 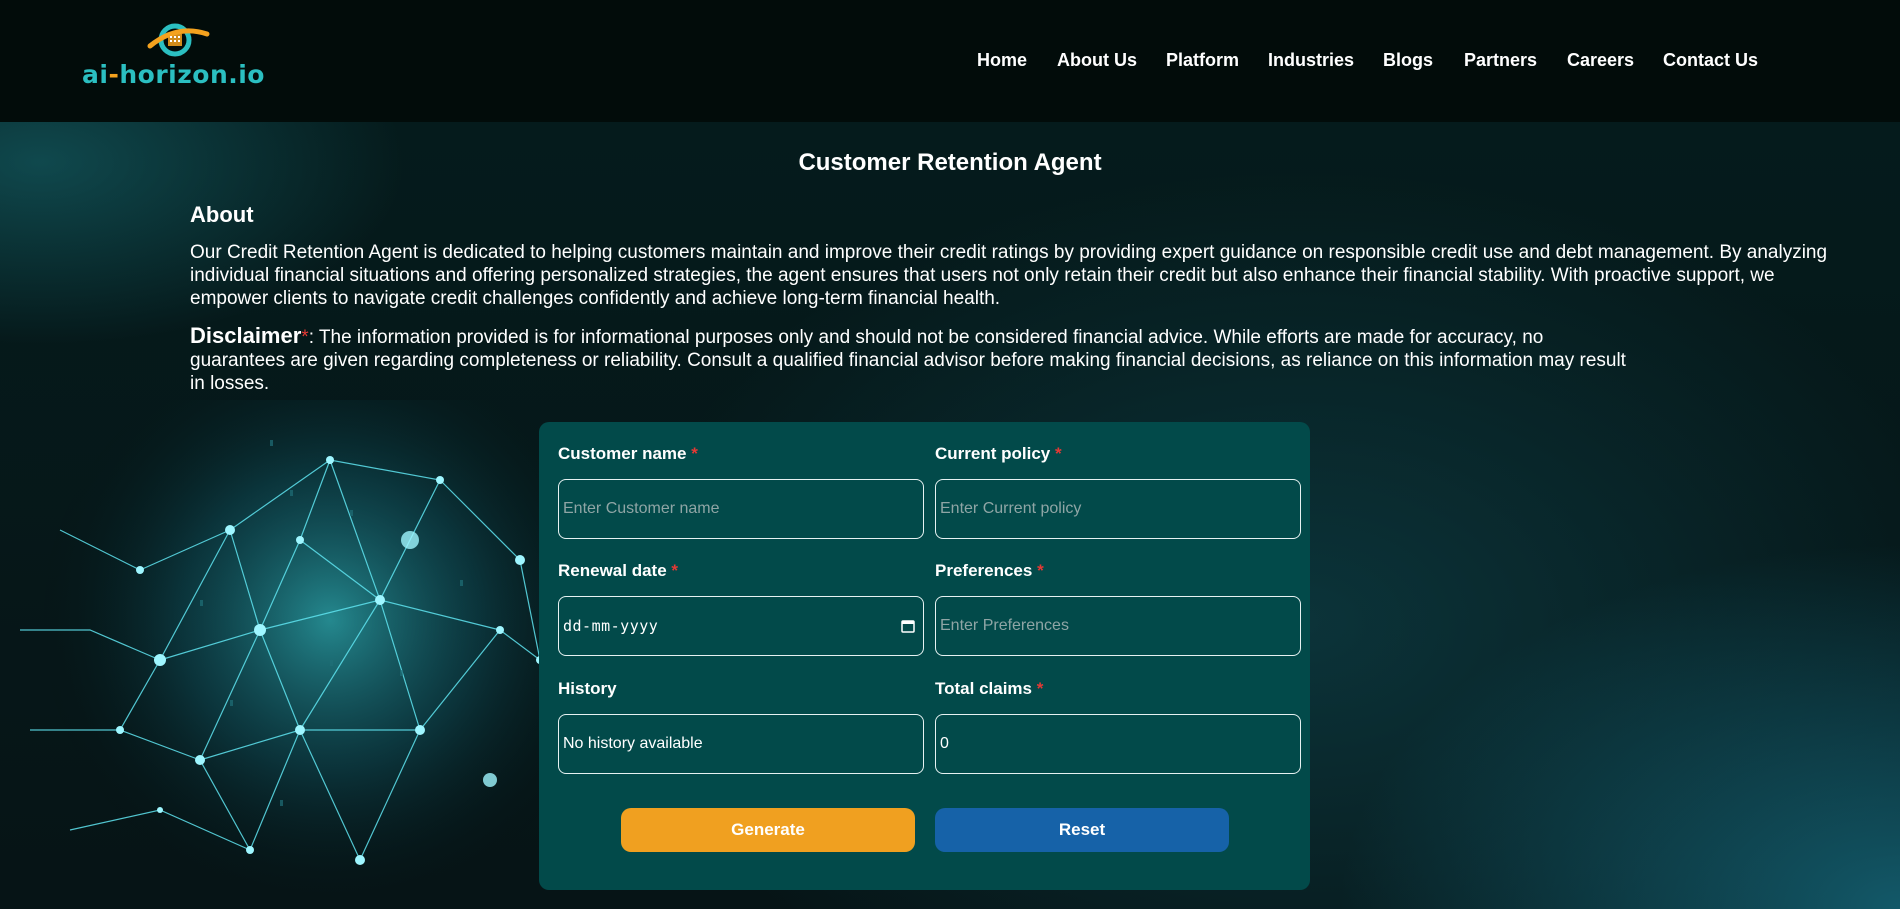 I want to click on renewal-date-input: dd-mm-yyyy, so click(x=741, y=626).